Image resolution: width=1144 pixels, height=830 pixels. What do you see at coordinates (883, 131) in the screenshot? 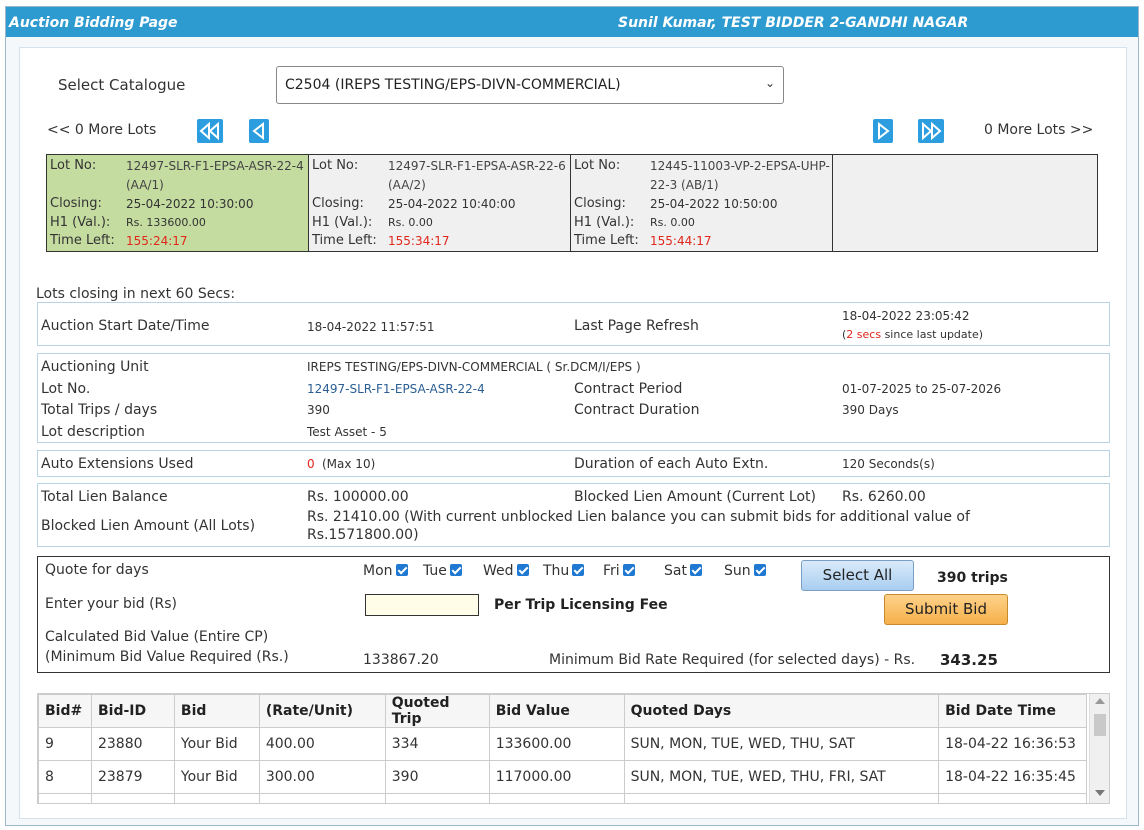
I see `next-lot-button` at bounding box center [883, 131].